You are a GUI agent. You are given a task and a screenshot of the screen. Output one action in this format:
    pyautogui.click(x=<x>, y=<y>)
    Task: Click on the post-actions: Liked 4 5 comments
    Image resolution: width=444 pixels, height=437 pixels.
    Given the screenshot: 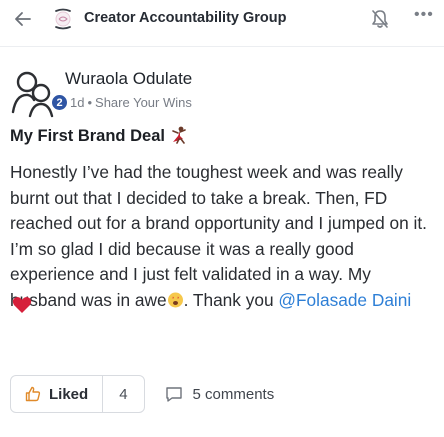 What is the action you would take?
    pyautogui.click(x=142, y=394)
    